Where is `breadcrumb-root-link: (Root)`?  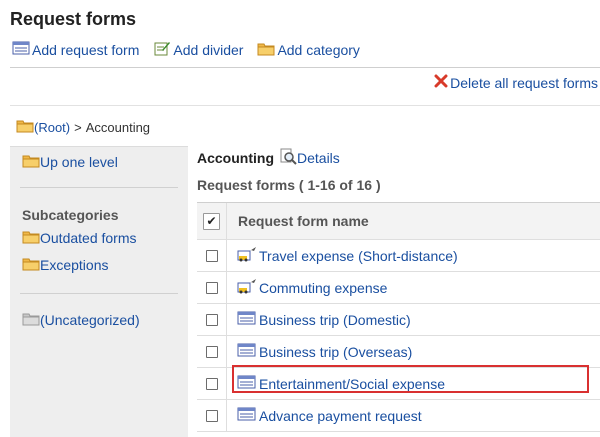
breadcrumb-root-link: (Root) is located at coordinates (52, 127).